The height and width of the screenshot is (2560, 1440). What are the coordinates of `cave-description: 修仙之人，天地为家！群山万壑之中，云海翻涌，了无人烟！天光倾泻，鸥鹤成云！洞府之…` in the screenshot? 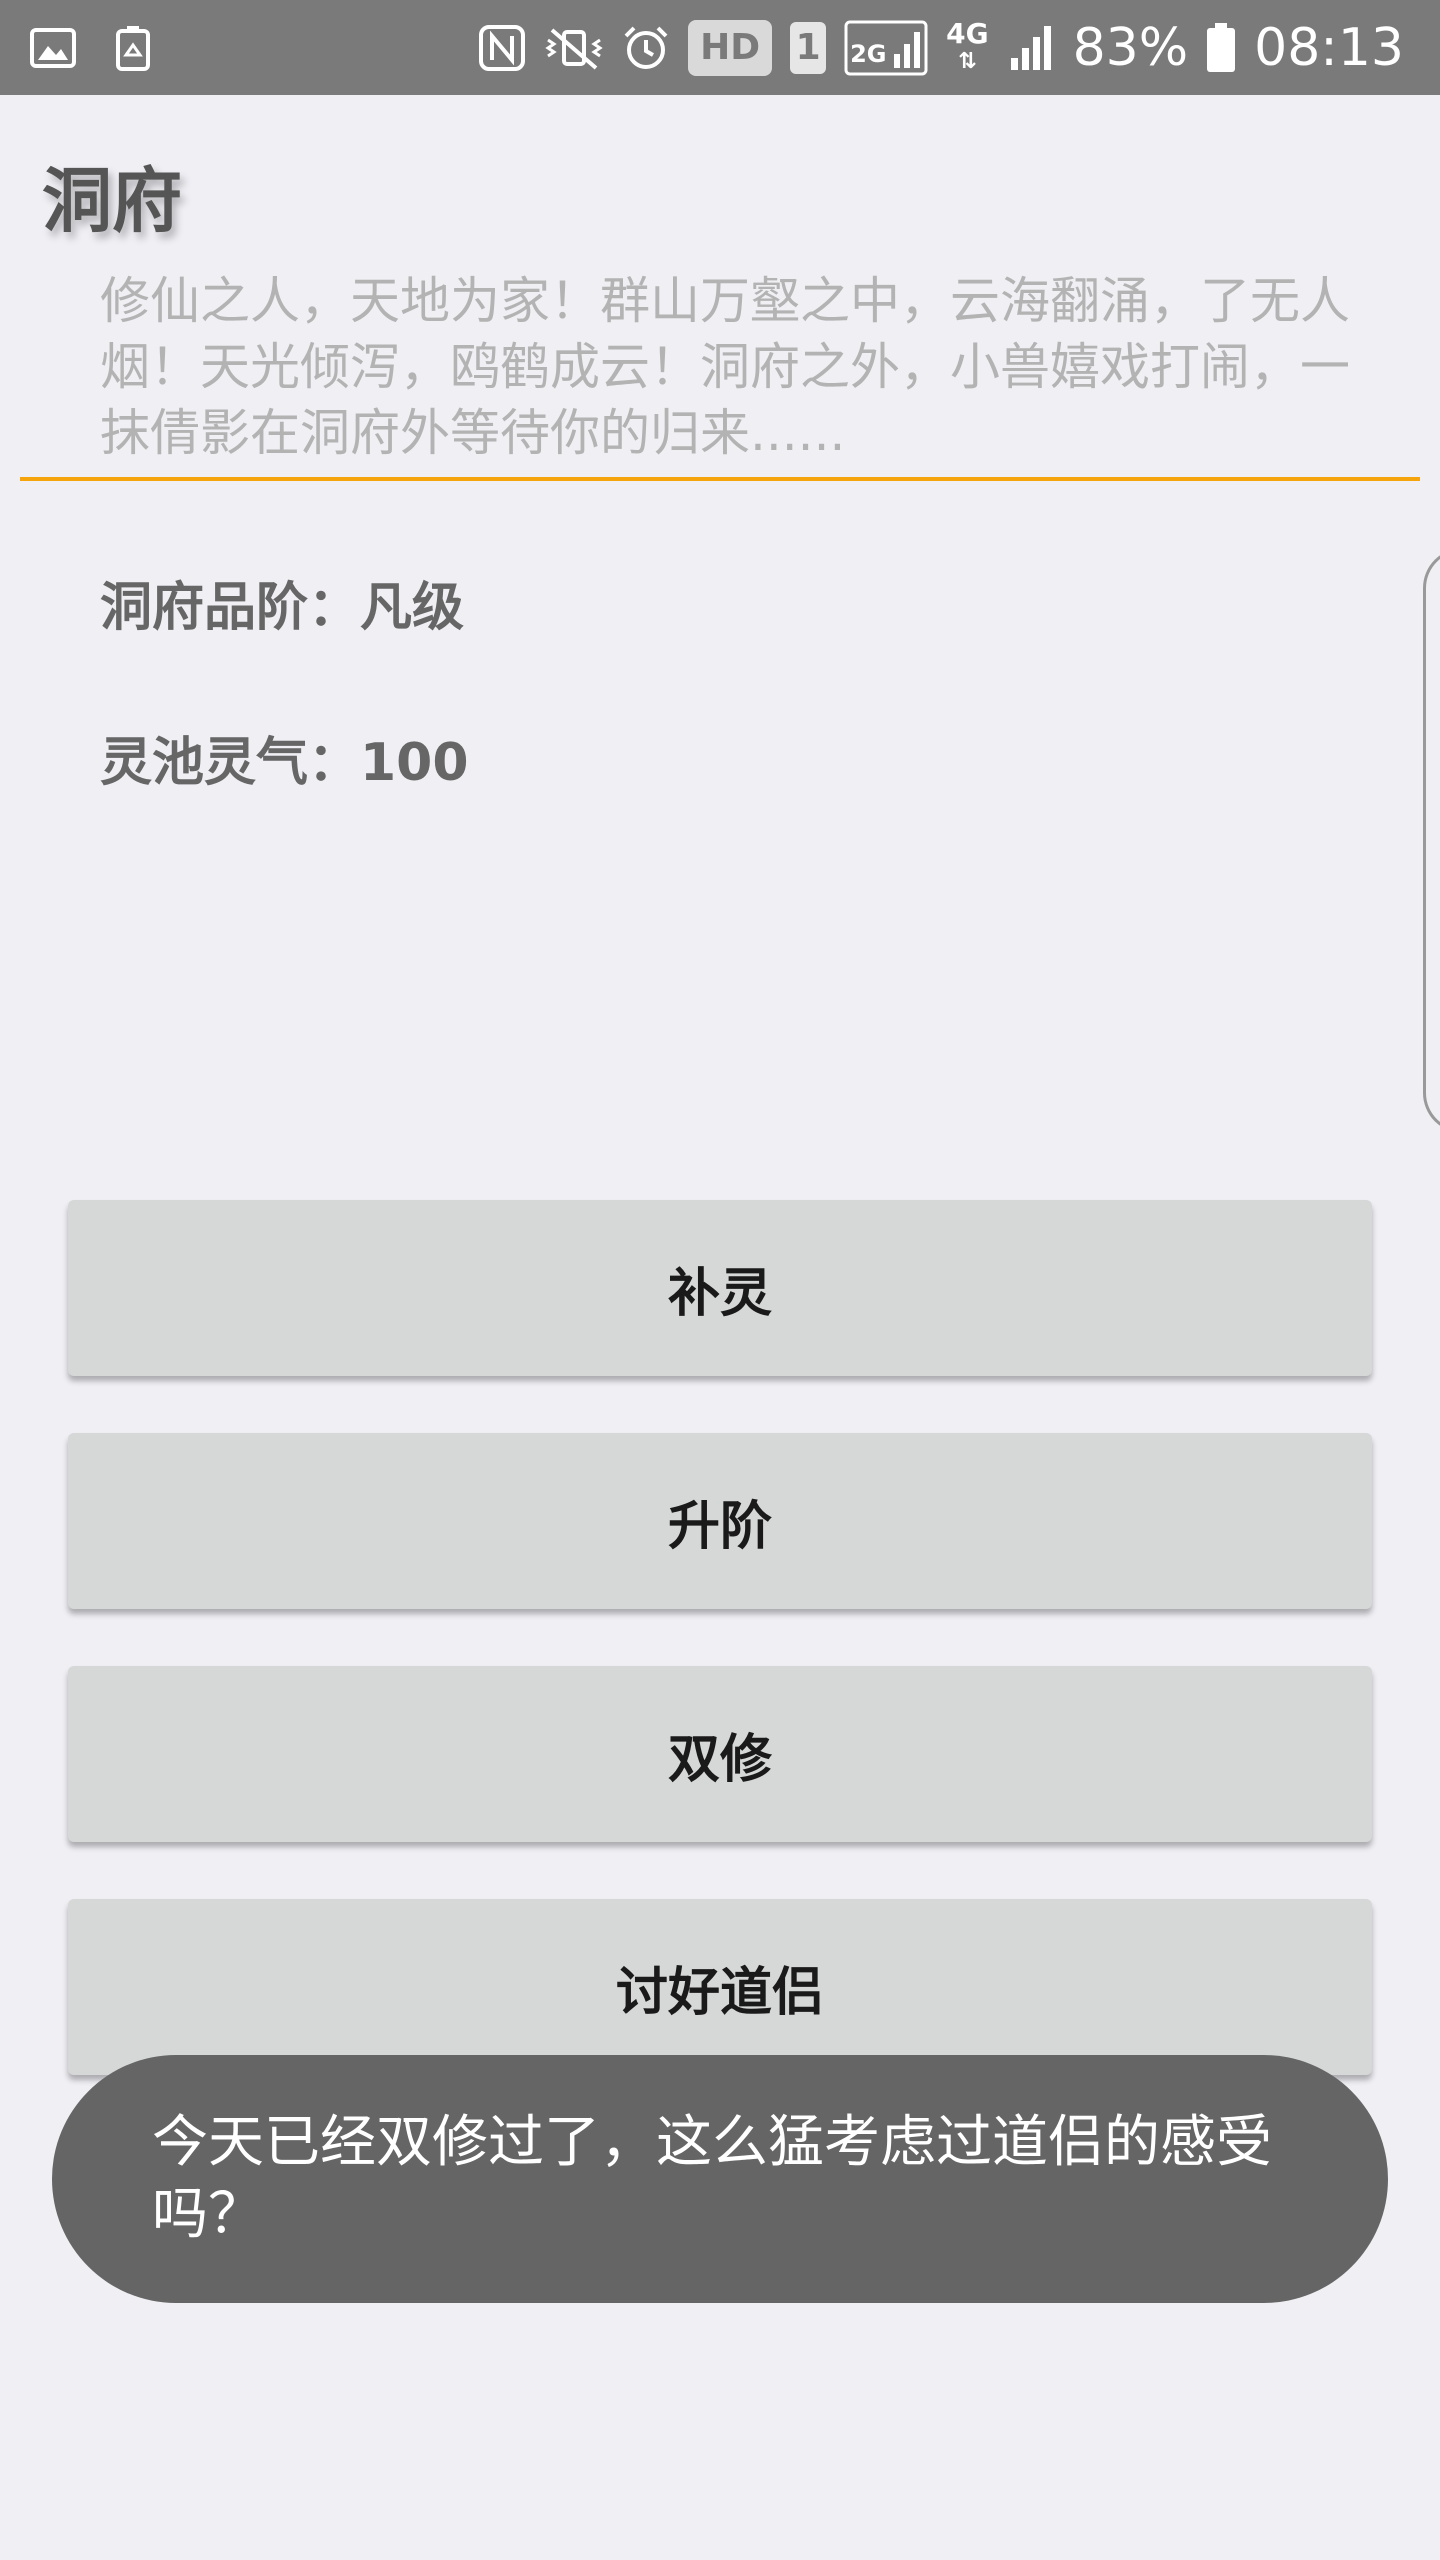 It's located at (725, 367).